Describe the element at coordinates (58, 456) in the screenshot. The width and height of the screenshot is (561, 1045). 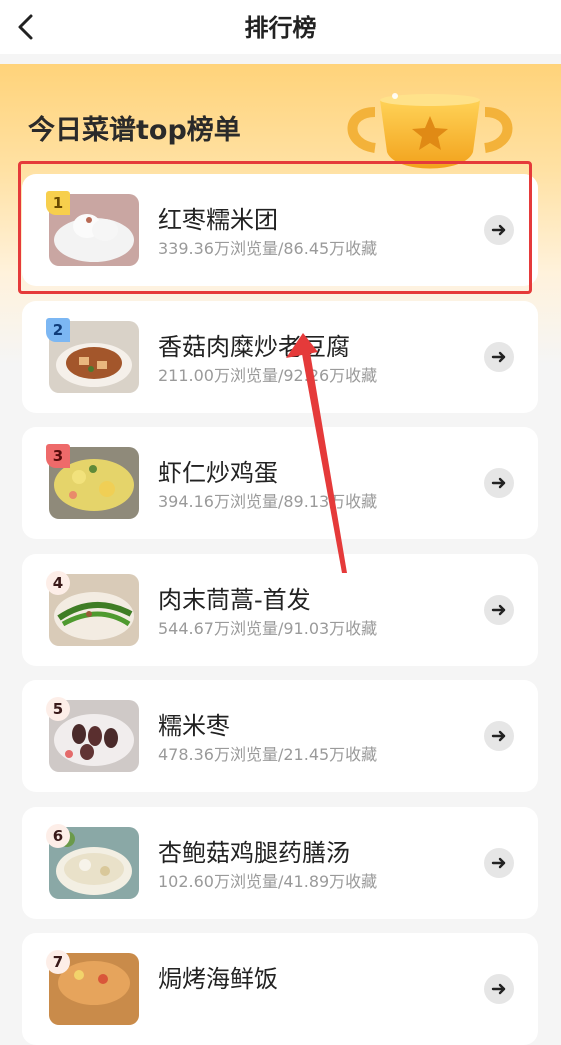
I see `rank-badge: 3` at that location.